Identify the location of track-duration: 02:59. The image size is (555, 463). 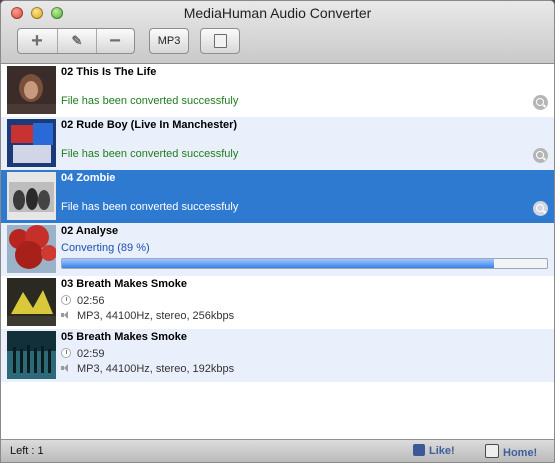
(83, 354).